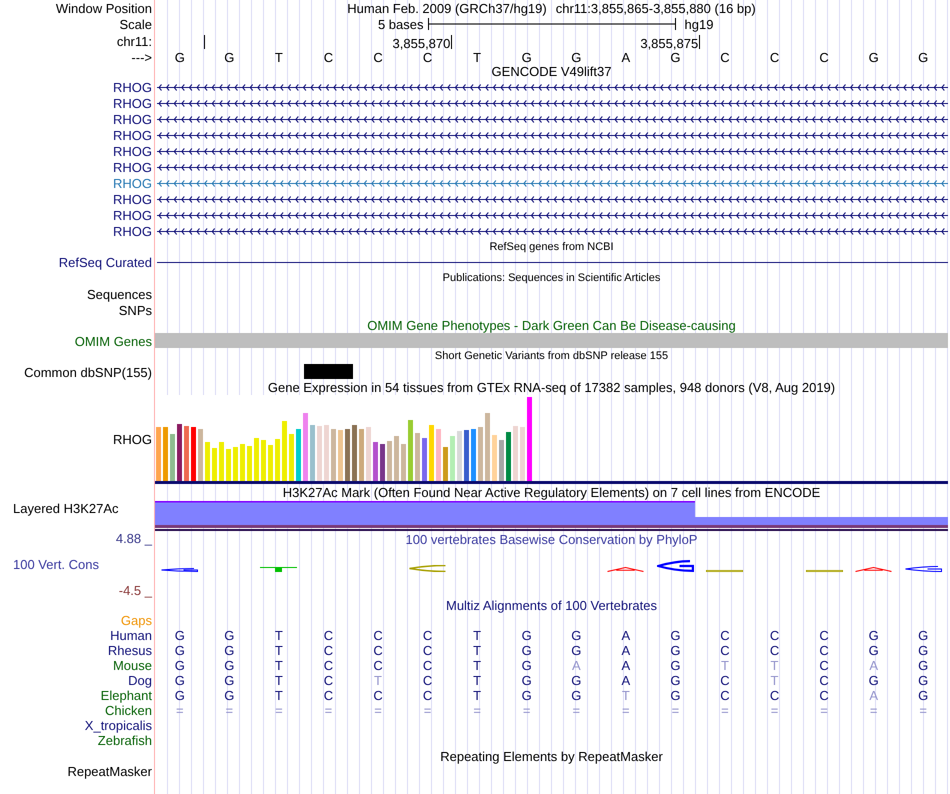 The image size is (950, 794). I want to click on track-label: Rhesus, so click(130, 650).